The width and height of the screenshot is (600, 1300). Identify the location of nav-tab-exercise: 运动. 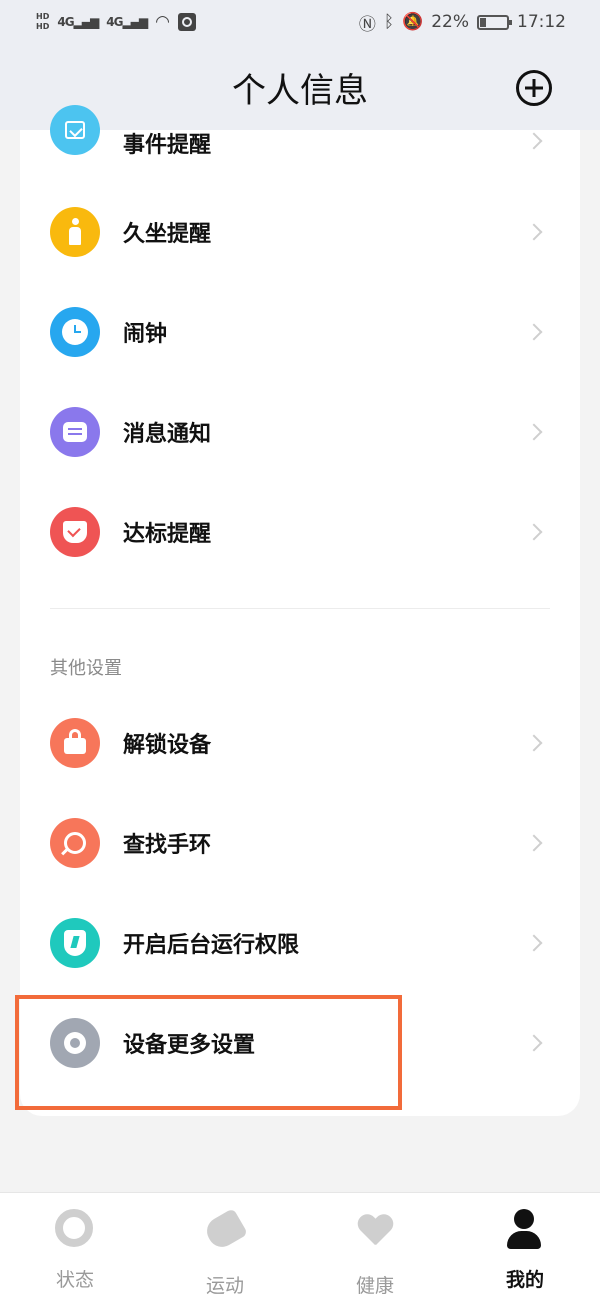
(225, 1252).